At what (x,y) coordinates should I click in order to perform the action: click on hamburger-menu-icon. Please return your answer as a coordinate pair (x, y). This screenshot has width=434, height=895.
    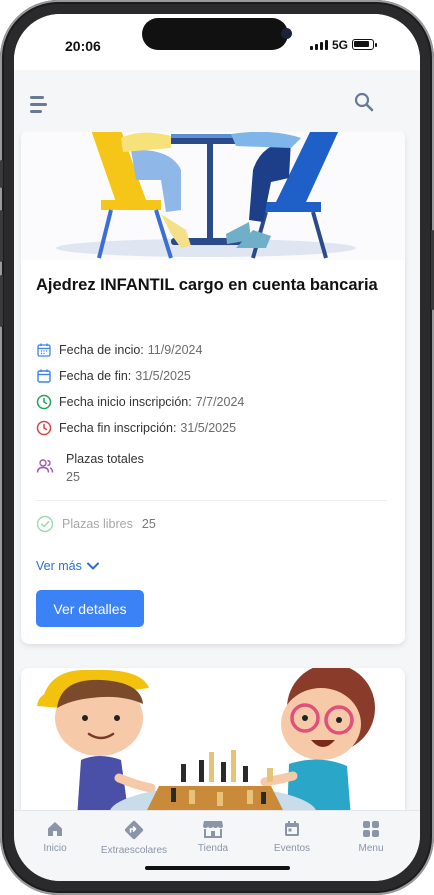
    Looking at the image, I should click on (40, 105).